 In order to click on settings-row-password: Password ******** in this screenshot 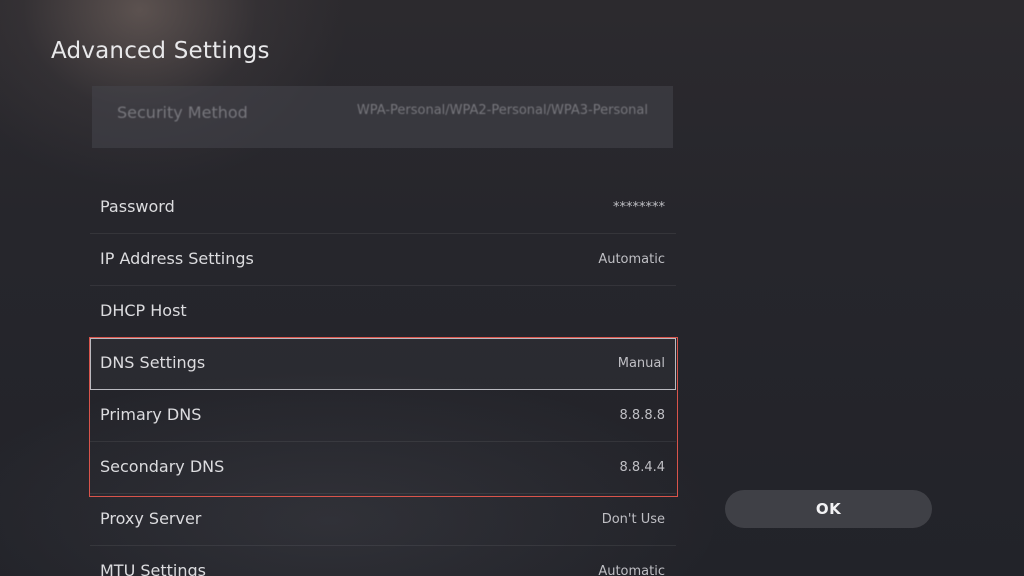, I will do `click(383, 208)`.